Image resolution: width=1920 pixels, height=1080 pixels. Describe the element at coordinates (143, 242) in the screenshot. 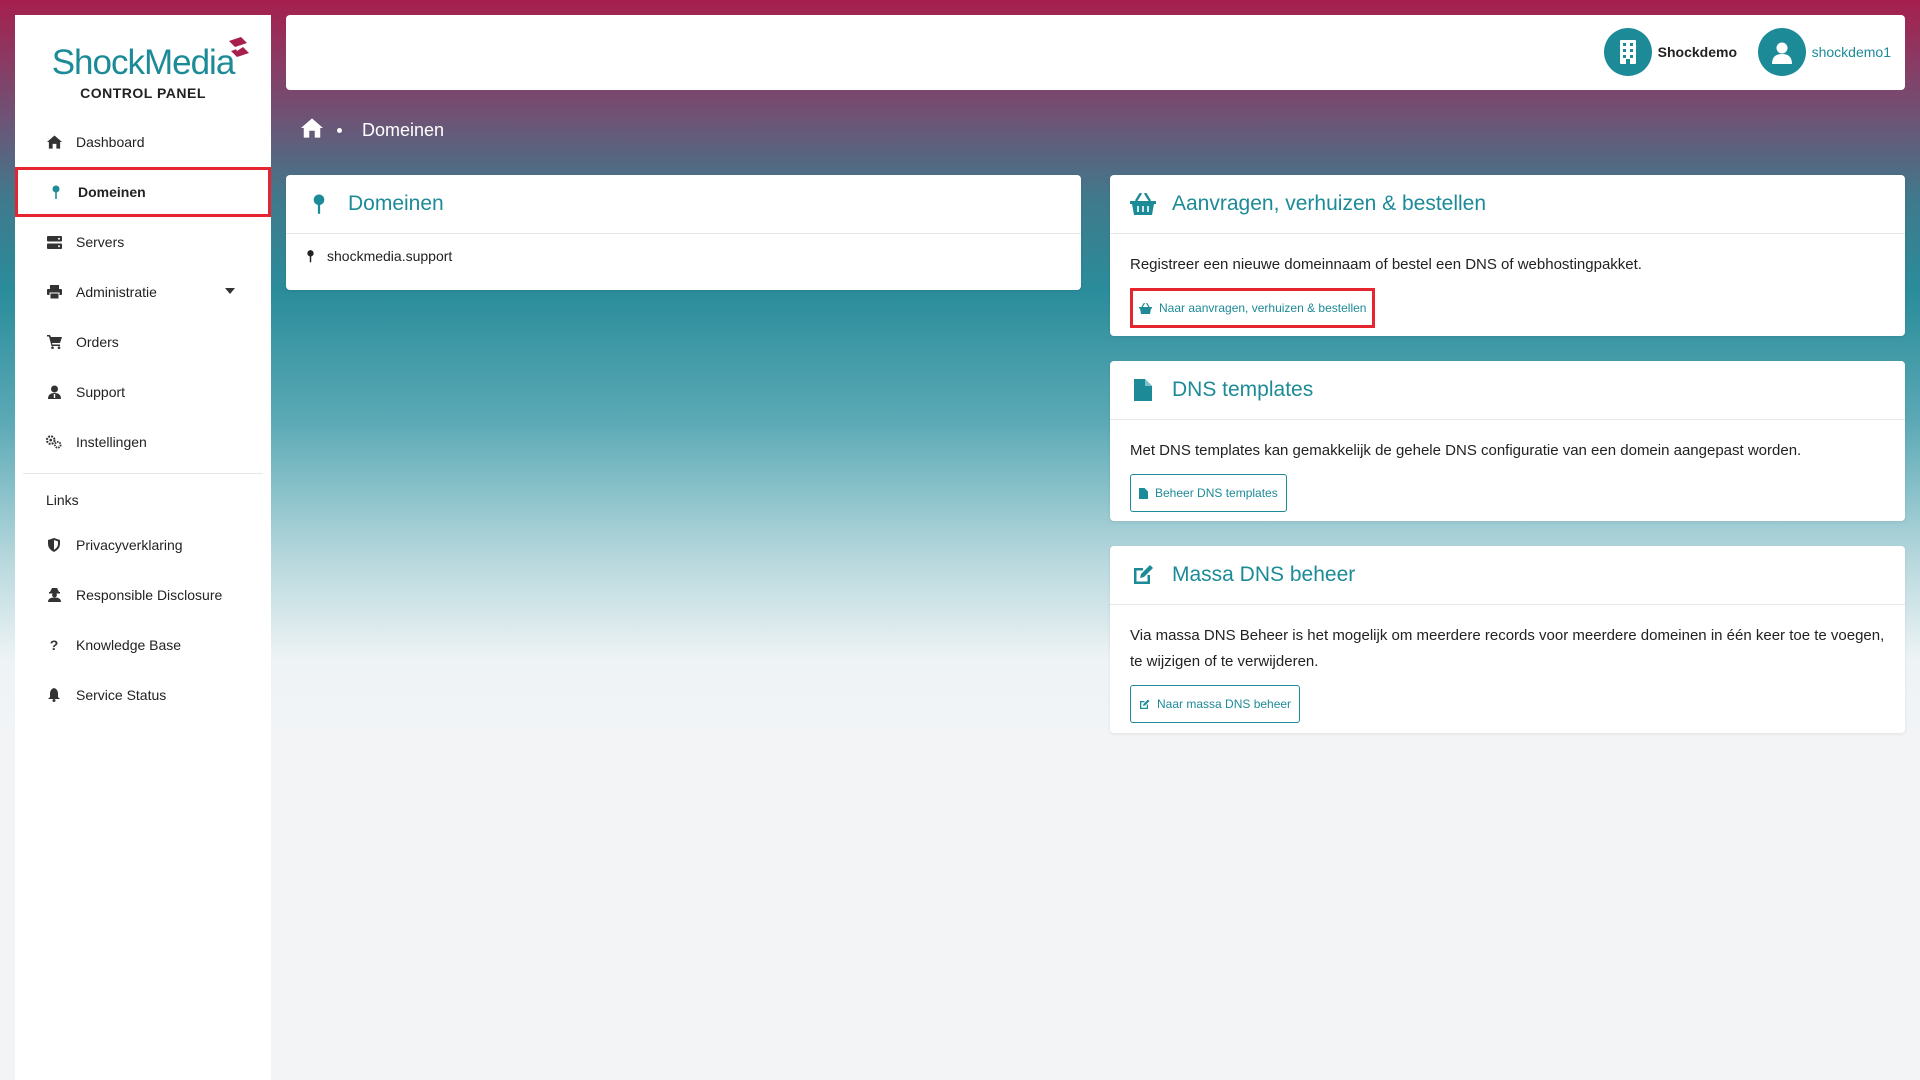

I see `sidebar-item-servers: Servers` at that location.